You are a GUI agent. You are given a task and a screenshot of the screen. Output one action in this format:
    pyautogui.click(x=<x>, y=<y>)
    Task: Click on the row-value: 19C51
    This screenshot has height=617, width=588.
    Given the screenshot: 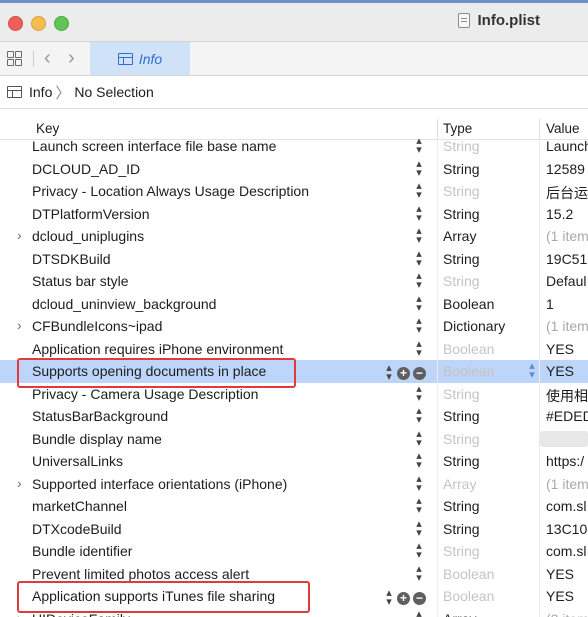 What is the action you would take?
    pyautogui.click(x=566, y=259)
    